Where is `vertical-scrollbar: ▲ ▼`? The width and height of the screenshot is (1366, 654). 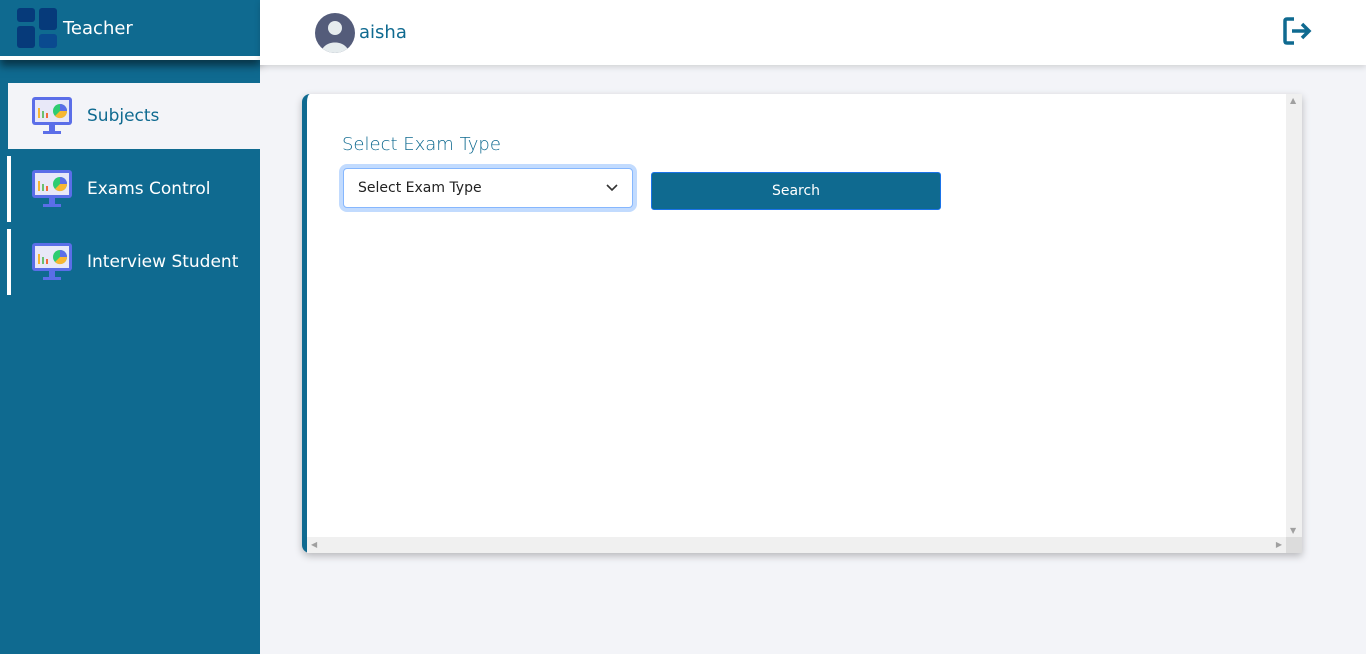
vertical-scrollbar: ▲ ▼ is located at coordinates (1294, 315).